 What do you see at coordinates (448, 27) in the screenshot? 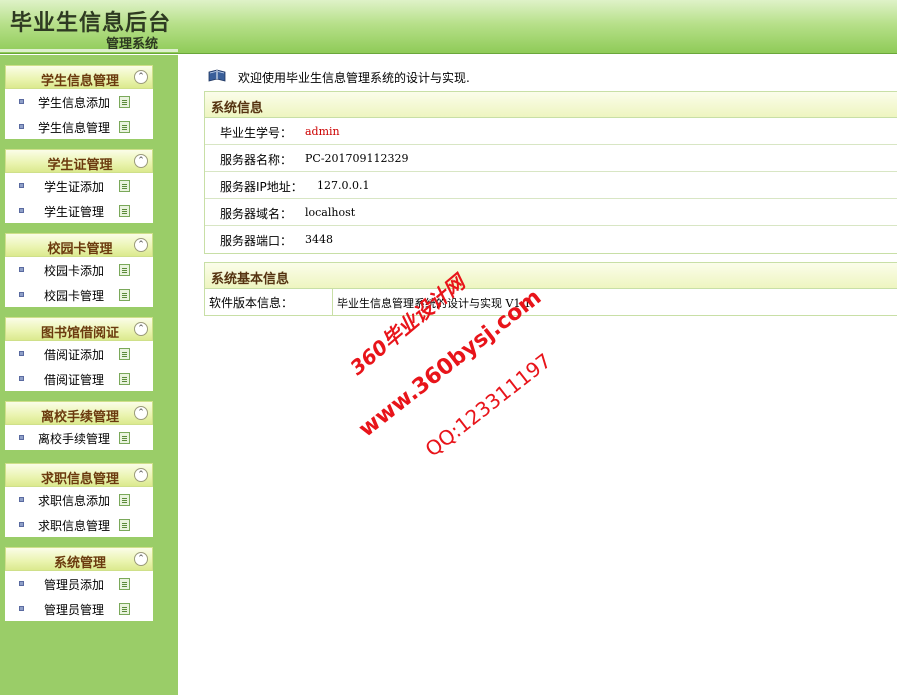
I see `header-banner: 毕业生信息后台 管理系统` at bounding box center [448, 27].